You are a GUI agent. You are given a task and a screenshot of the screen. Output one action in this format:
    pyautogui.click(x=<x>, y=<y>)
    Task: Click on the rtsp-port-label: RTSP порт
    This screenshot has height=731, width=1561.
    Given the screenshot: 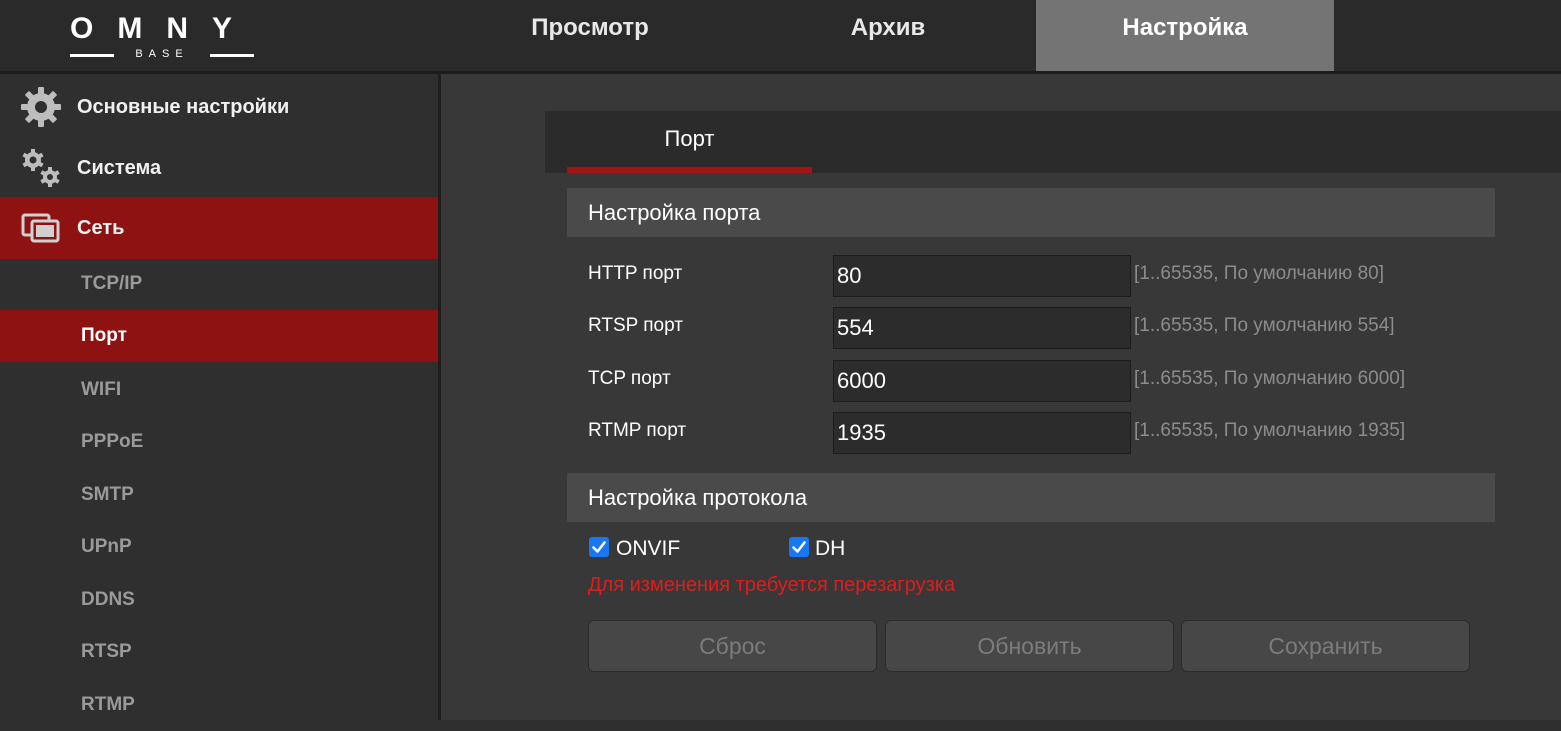 What is the action you would take?
    pyautogui.click(x=635, y=325)
    